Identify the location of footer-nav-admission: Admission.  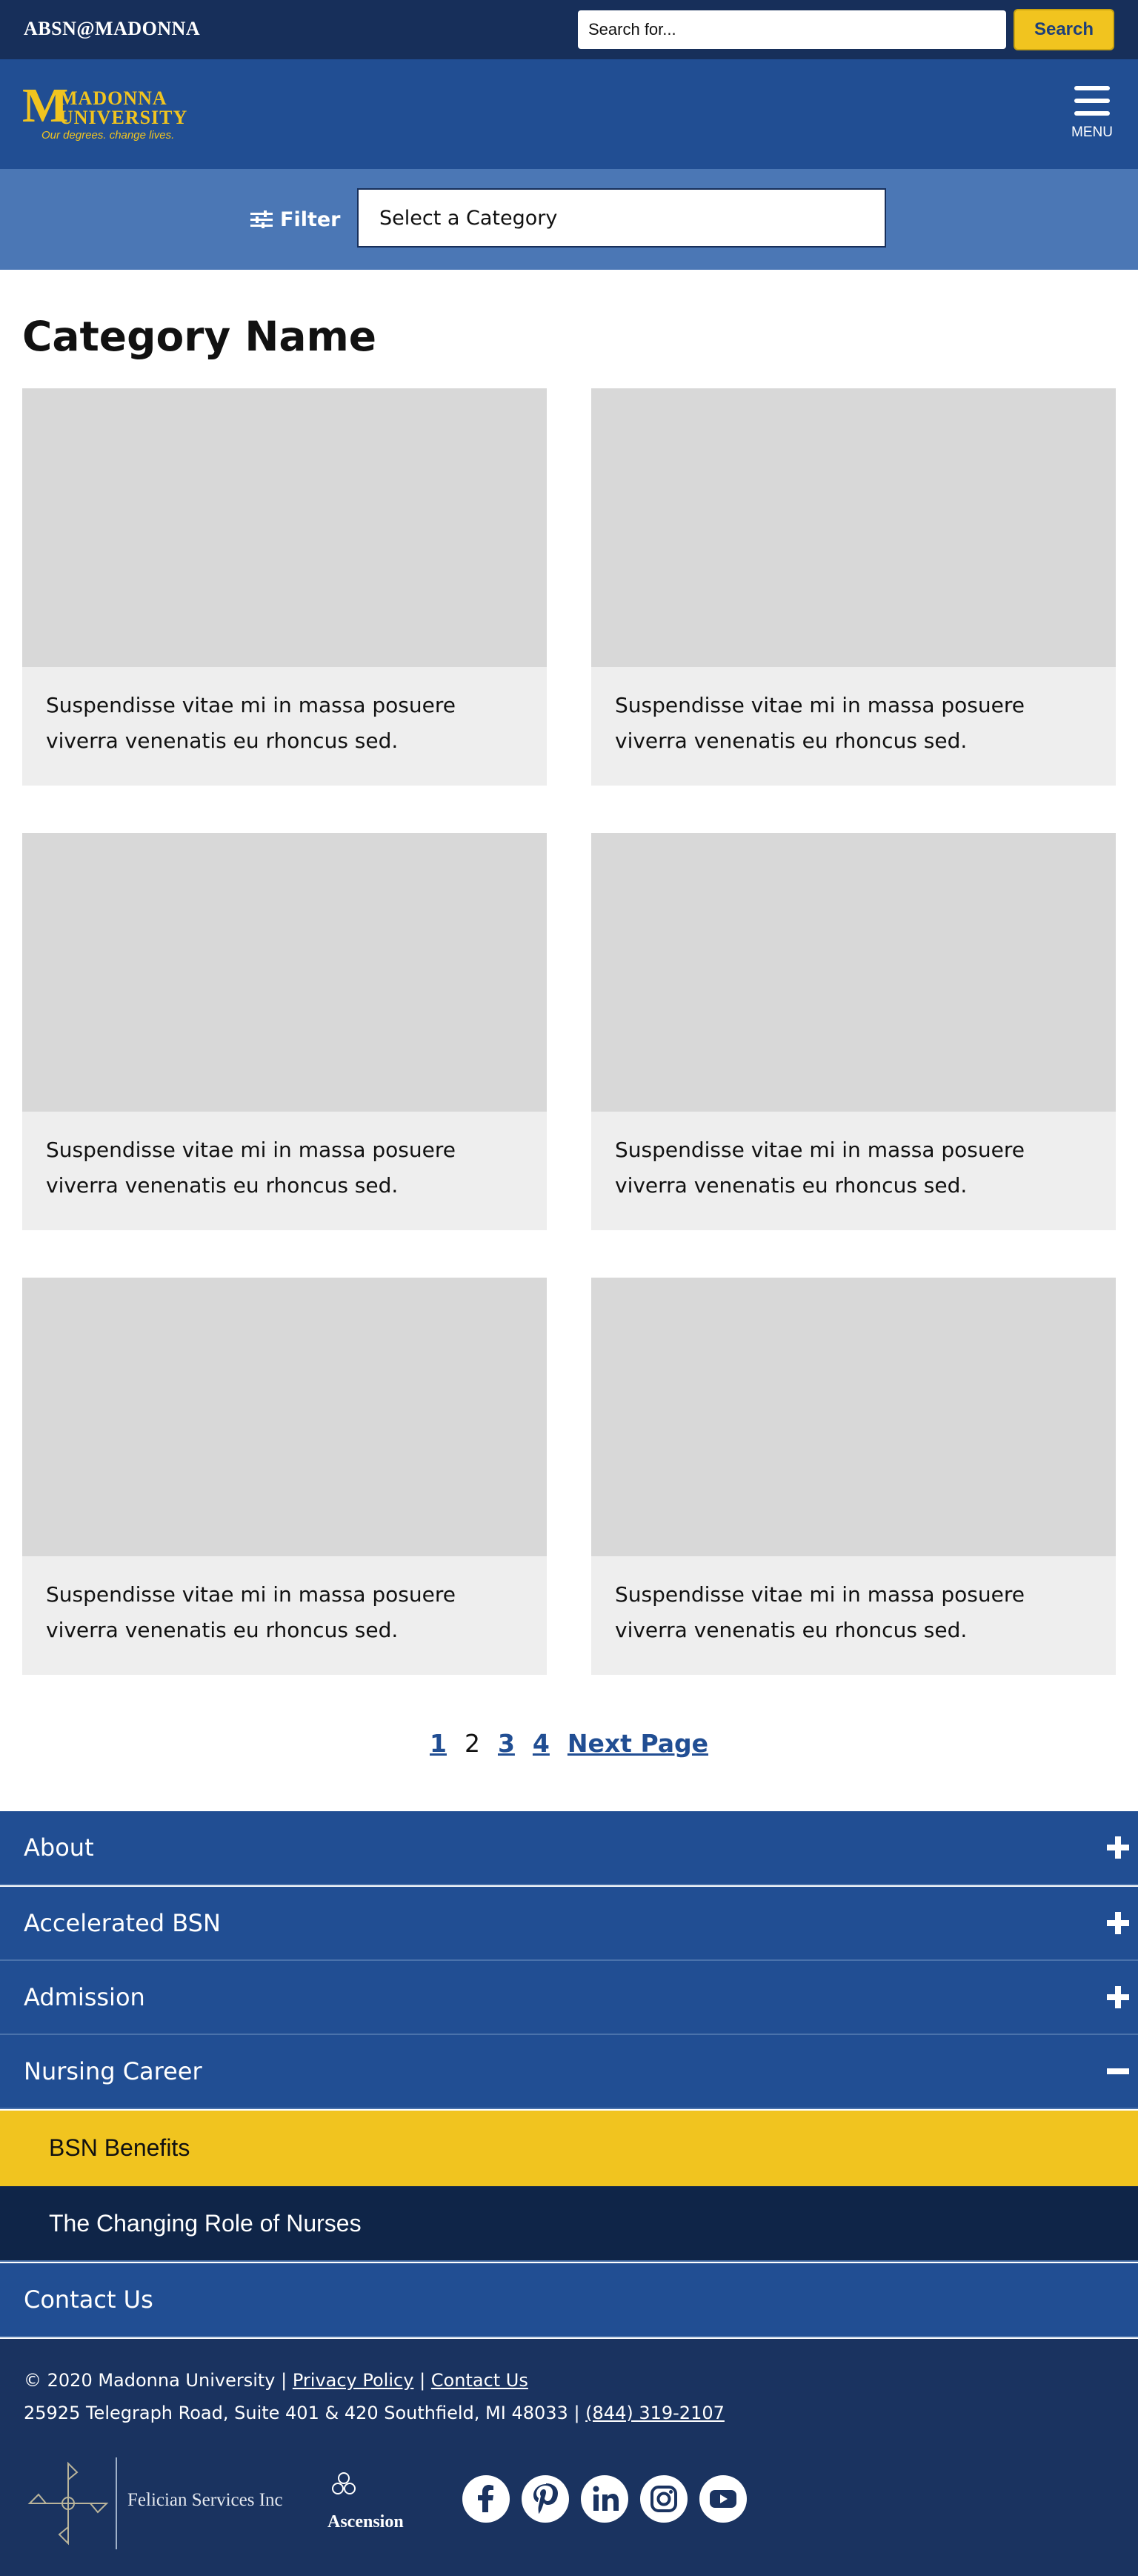
(569, 1998).